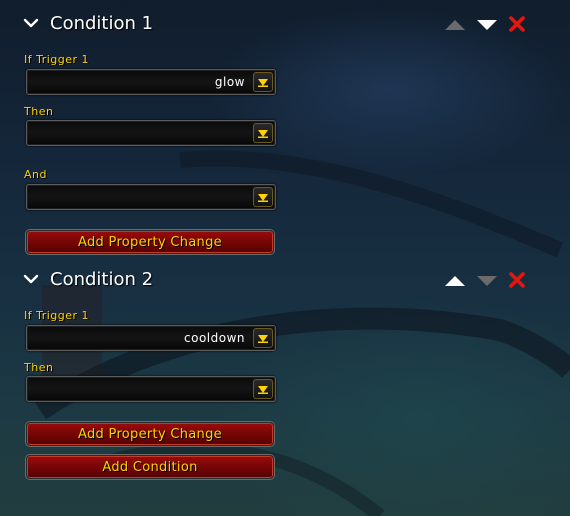 This screenshot has width=570, height=516. What do you see at coordinates (39, 367) in the screenshot?
I see `condition-2-then-label: Then` at bounding box center [39, 367].